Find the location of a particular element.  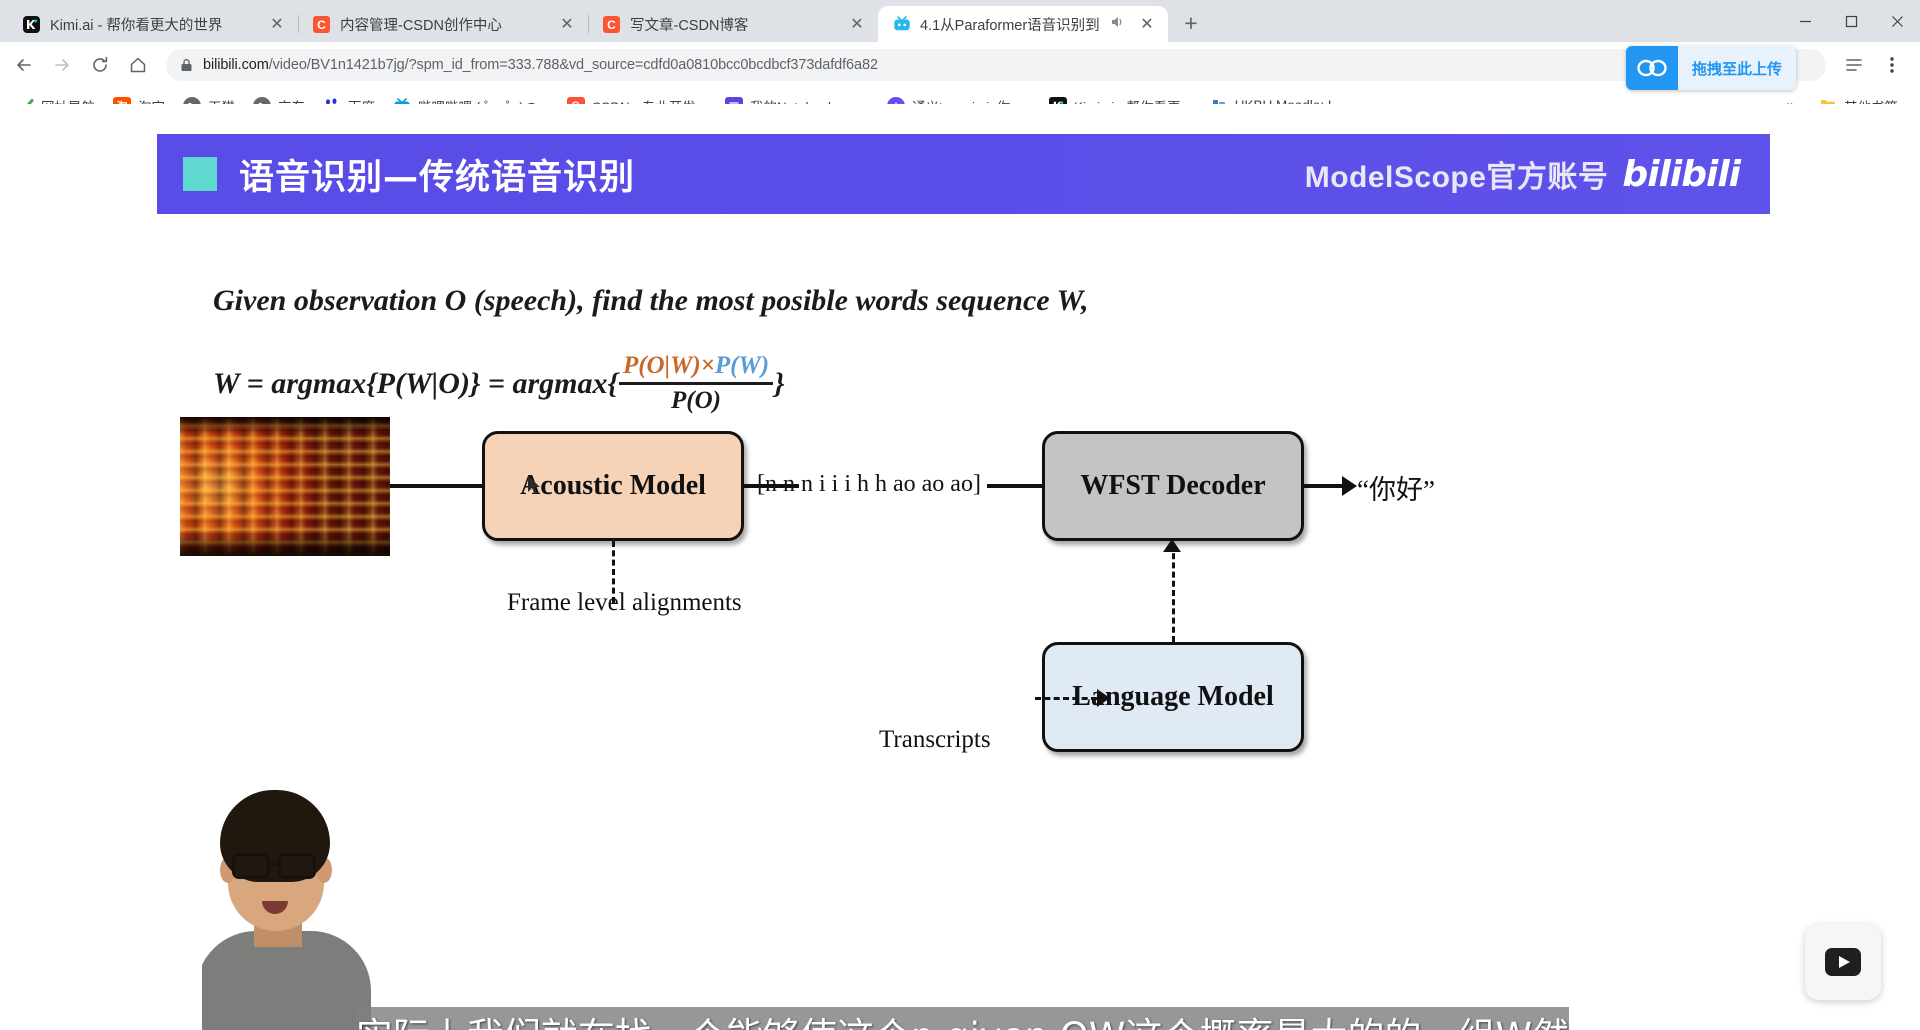

acoustic-model-label: Acoustic Model is located at coordinates (613, 485).